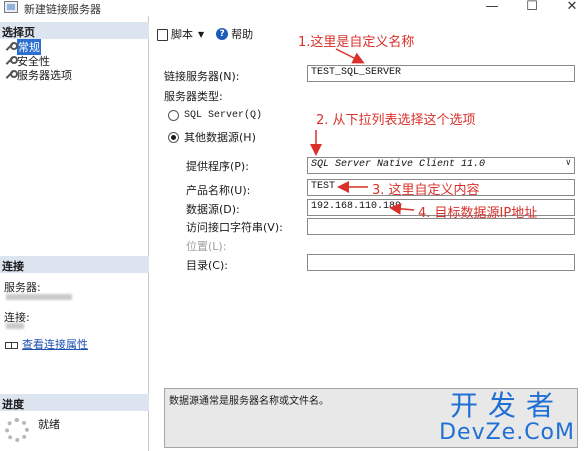  I want to click on connection-properties-icon, so click(11, 344).